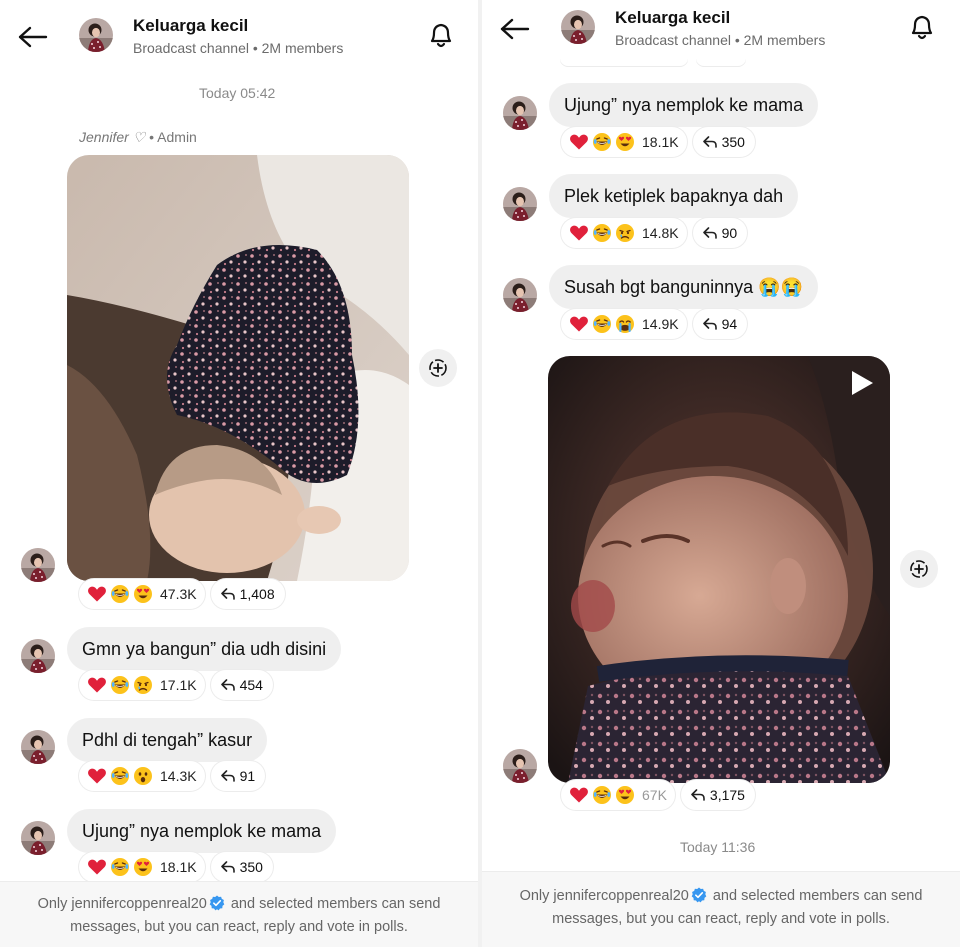 This screenshot has height=947, width=960. Describe the element at coordinates (112, 137) in the screenshot. I see `sender-name: Jennifer ♡` at that location.